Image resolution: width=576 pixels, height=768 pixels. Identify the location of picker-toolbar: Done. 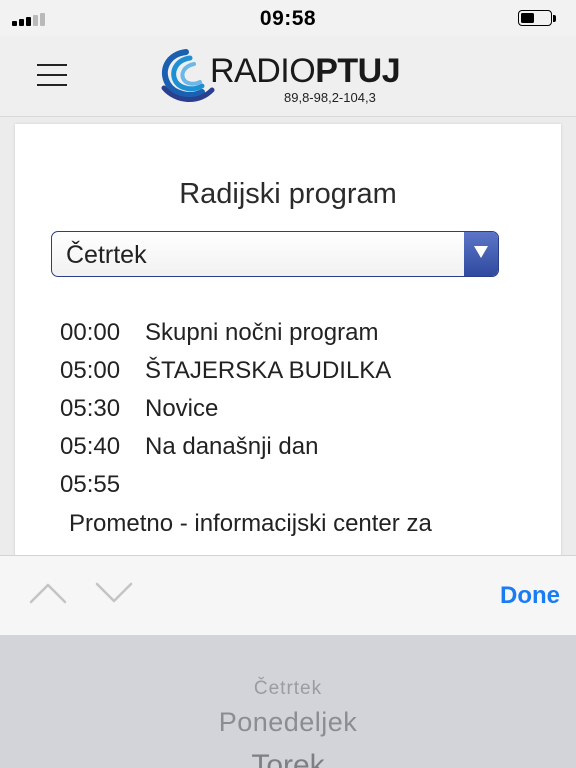
(288, 595).